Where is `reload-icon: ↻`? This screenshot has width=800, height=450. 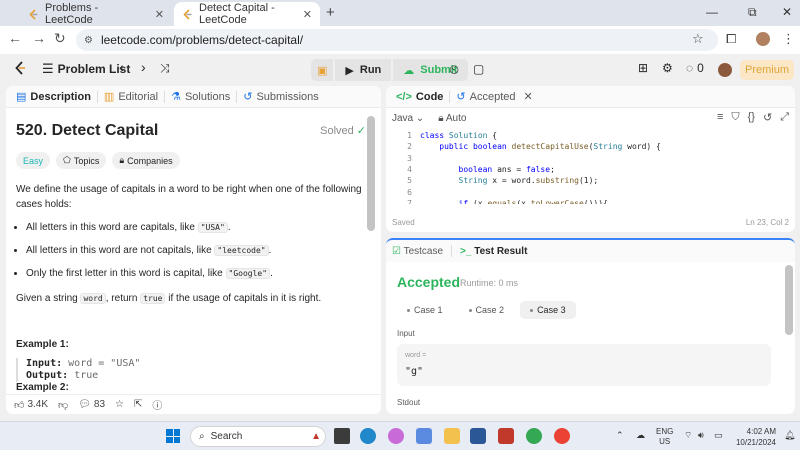 reload-icon: ↻ is located at coordinates (60, 38).